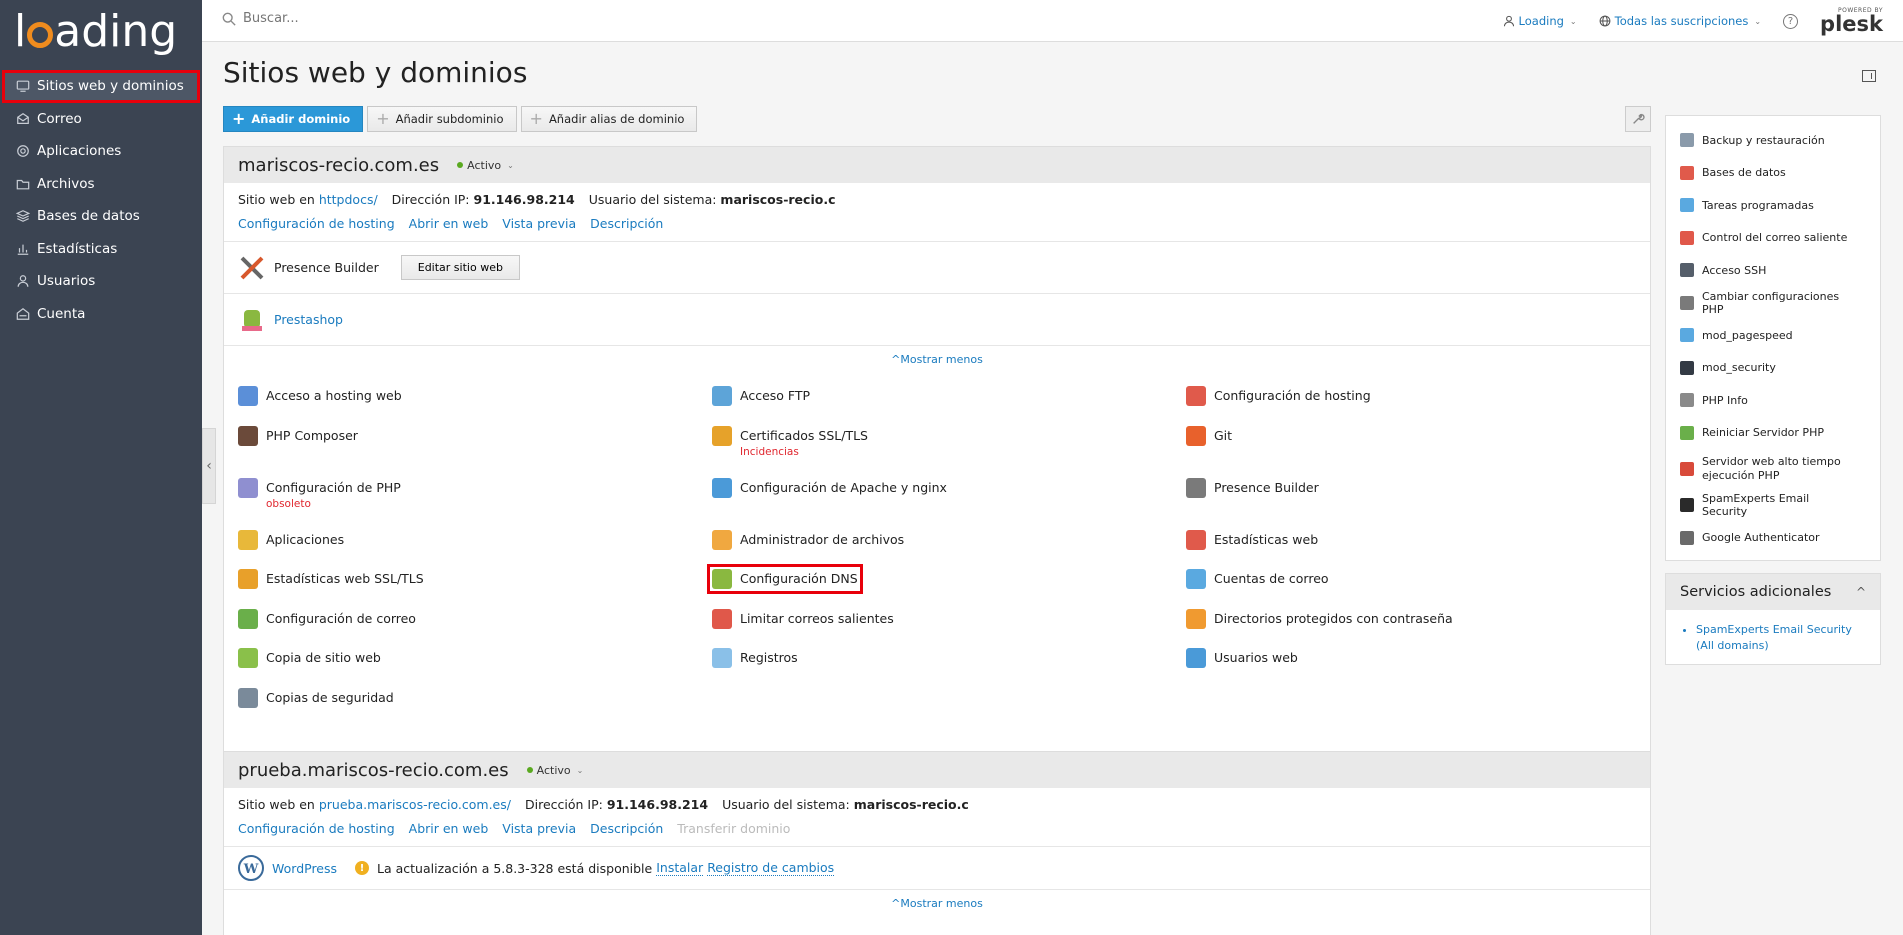 This screenshot has width=1903, height=935. What do you see at coordinates (1278, 396) in the screenshot?
I see `tool-configuracion-de-hosting: Configuración de hosting` at bounding box center [1278, 396].